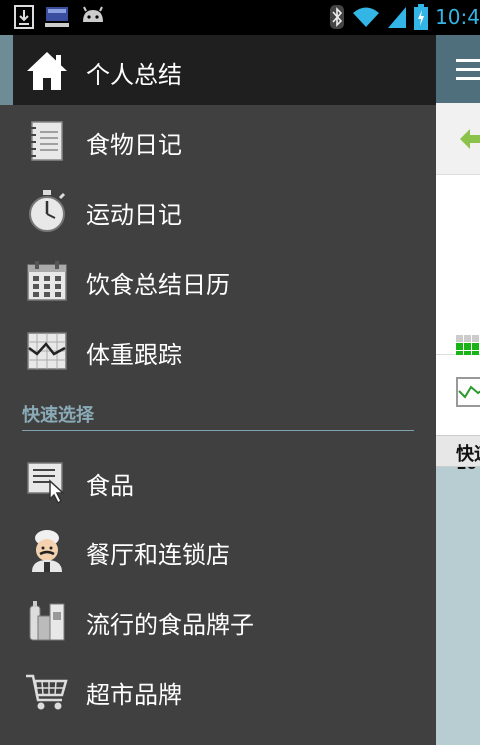  Describe the element at coordinates (47, 551) in the screenshot. I see `chef-icon` at that location.